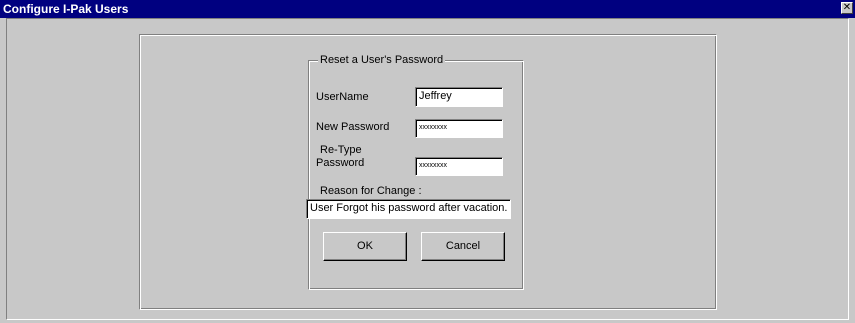 The height and width of the screenshot is (323, 855). I want to click on new-password-label: New Password, so click(353, 127).